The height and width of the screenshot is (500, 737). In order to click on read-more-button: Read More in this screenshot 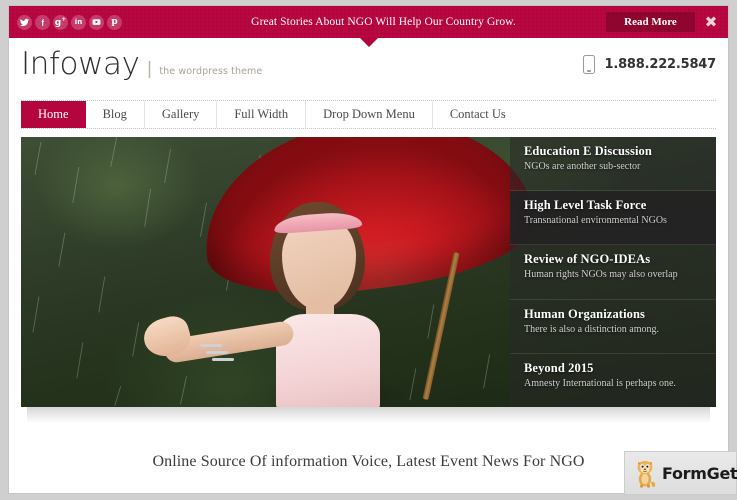, I will do `click(650, 22)`.